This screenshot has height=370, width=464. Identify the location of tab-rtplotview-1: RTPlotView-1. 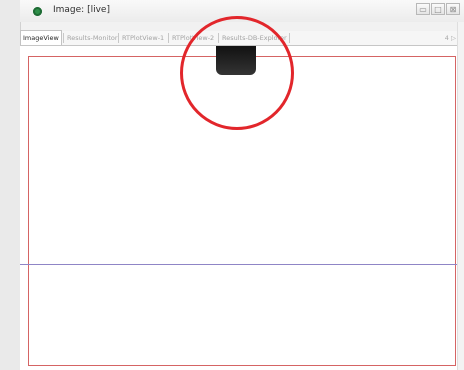
(143, 38).